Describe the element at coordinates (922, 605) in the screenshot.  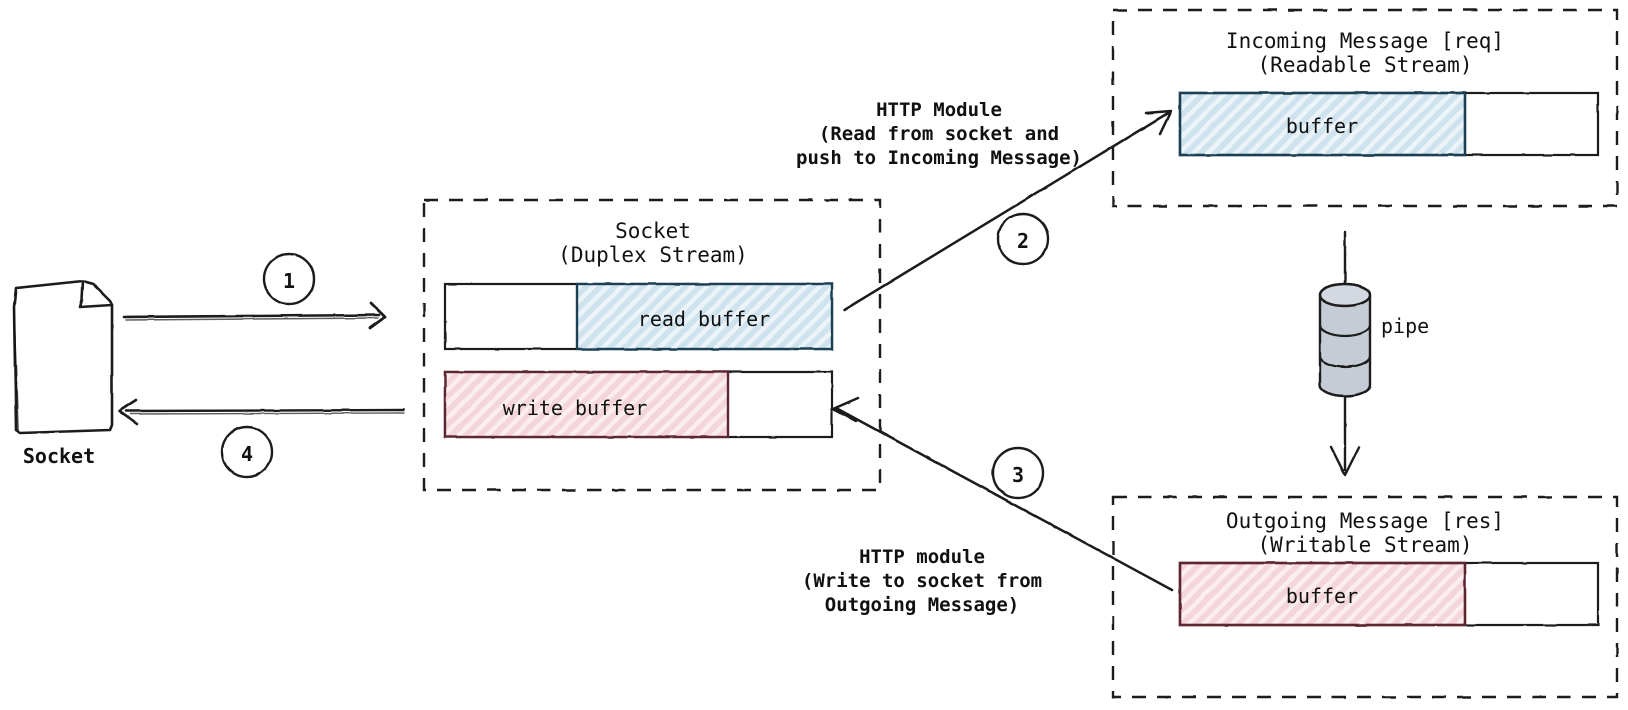
I see `http-write-note-line3: Outgoing Message)` at that location.